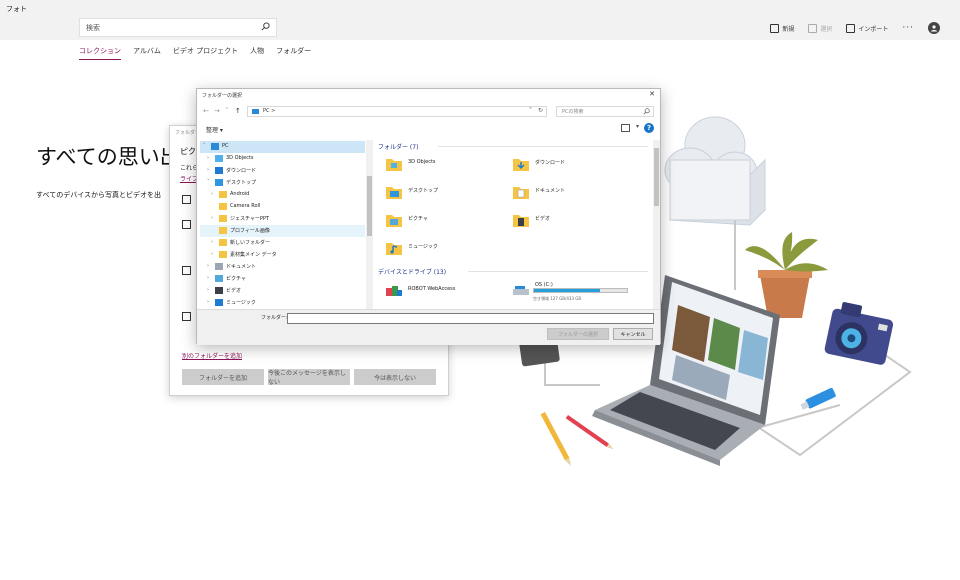  What do you see at coordinates (282, 255) in the screenshot?
I see `nav-item-assets: › 素材集メイン データ` at bounding box center [282, 255].